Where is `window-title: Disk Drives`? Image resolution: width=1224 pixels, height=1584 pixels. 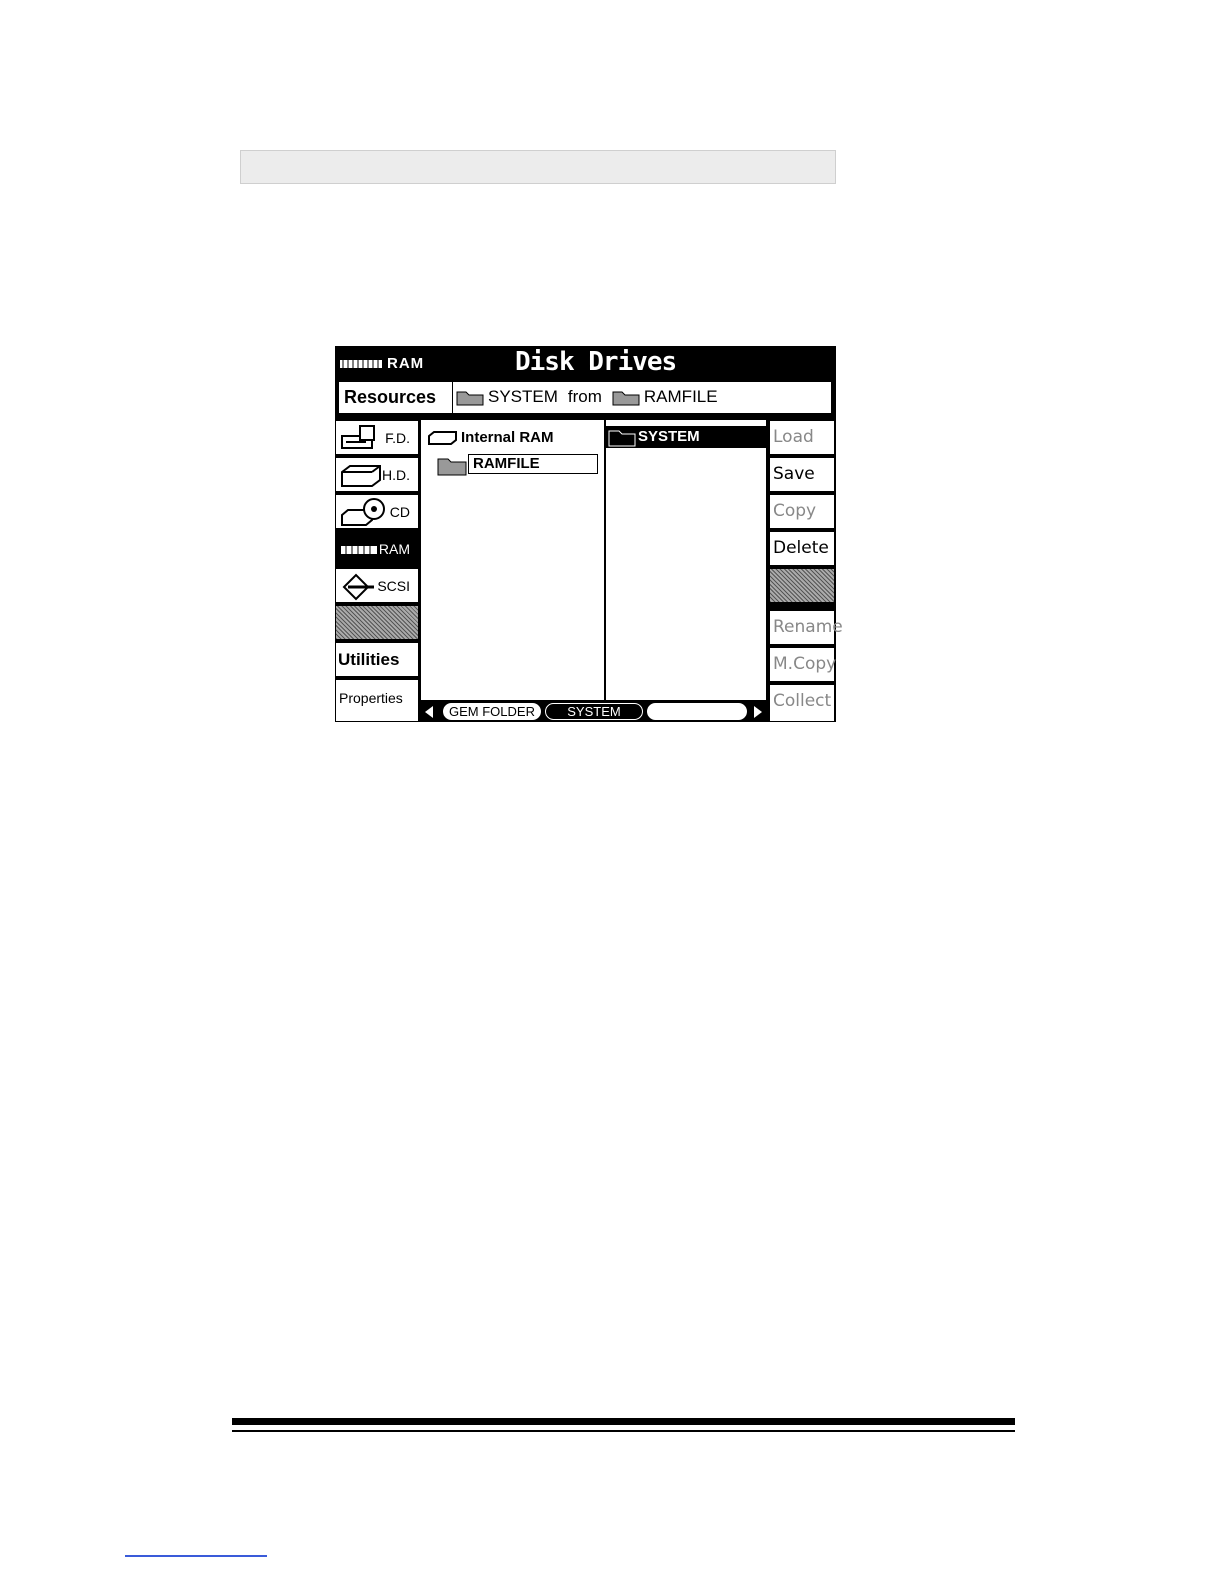 window-title: Disk Drives is located at coordinates (596, 362).